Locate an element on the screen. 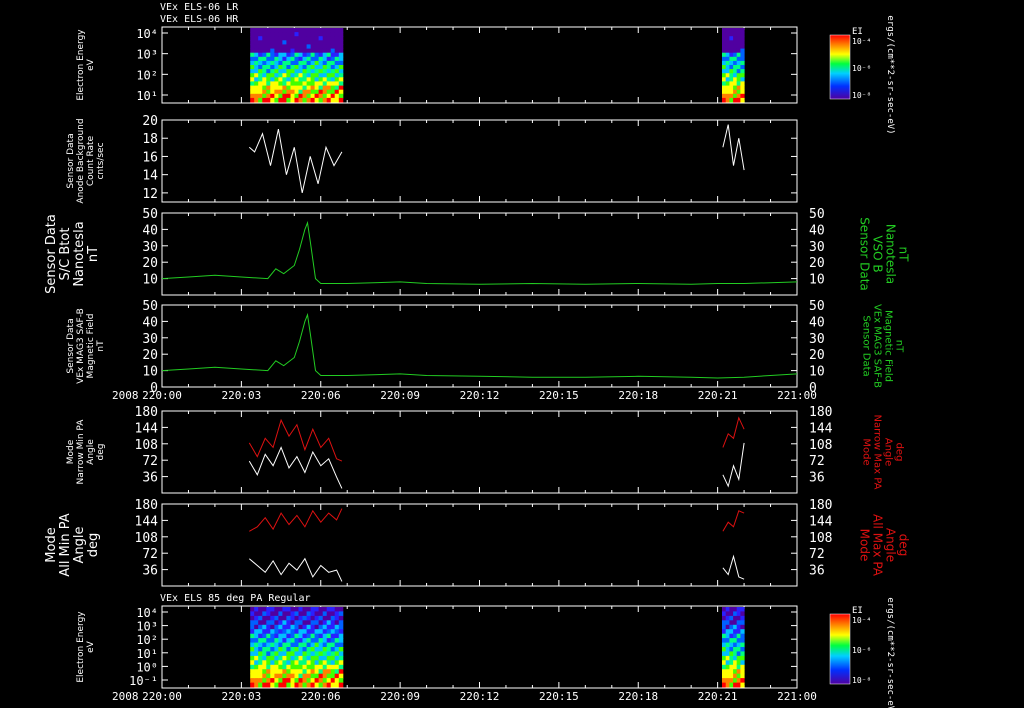  time-tick-label: 220:12 is located at coordinates (480, 696).